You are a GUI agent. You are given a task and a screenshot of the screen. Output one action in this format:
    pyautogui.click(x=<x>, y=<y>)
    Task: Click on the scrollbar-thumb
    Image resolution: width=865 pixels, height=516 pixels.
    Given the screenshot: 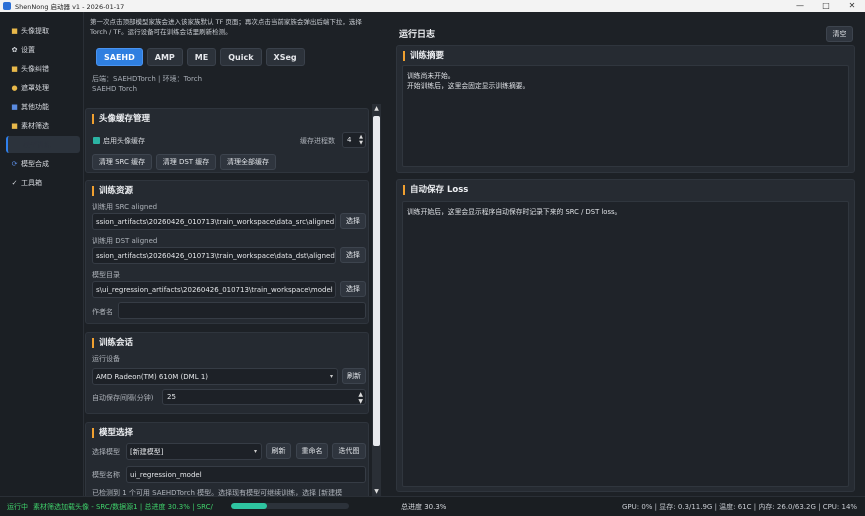 What is the action you would take?
    pyautogui.click(x=376, y=281)
    